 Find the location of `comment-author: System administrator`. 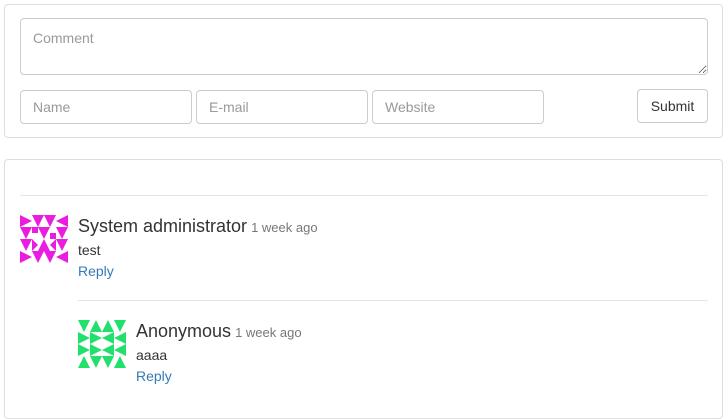

comment-author: System administrator is located at coordinates (163, 226).